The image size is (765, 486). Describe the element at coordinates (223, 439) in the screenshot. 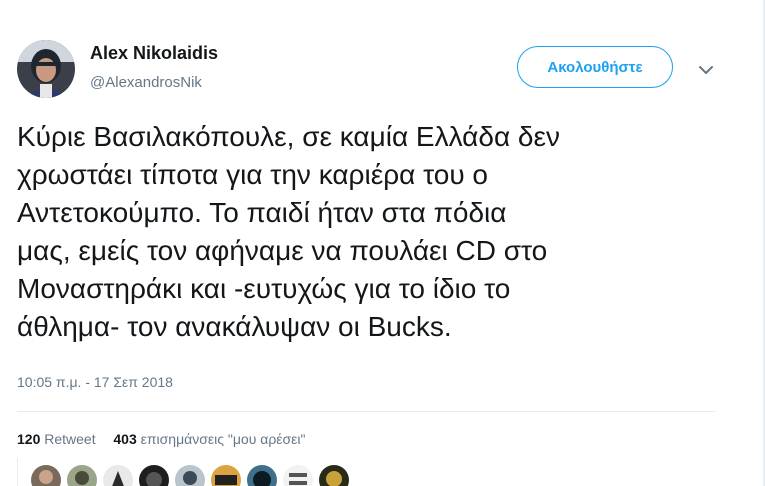

I see `like-label: επισημάνσεις "μου αρέσει"` at that location.